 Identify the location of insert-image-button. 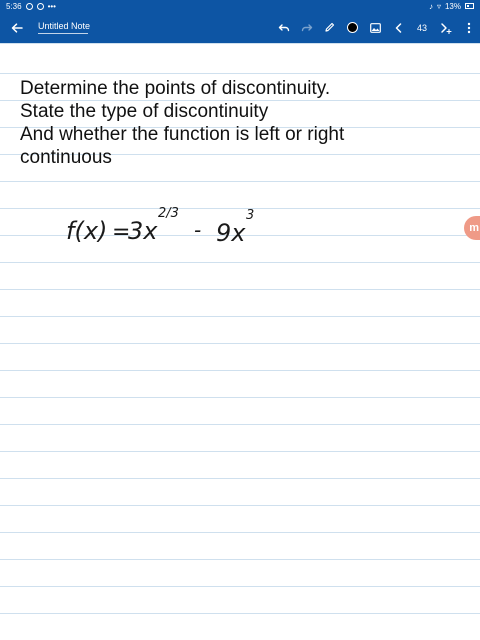
(375, 27).